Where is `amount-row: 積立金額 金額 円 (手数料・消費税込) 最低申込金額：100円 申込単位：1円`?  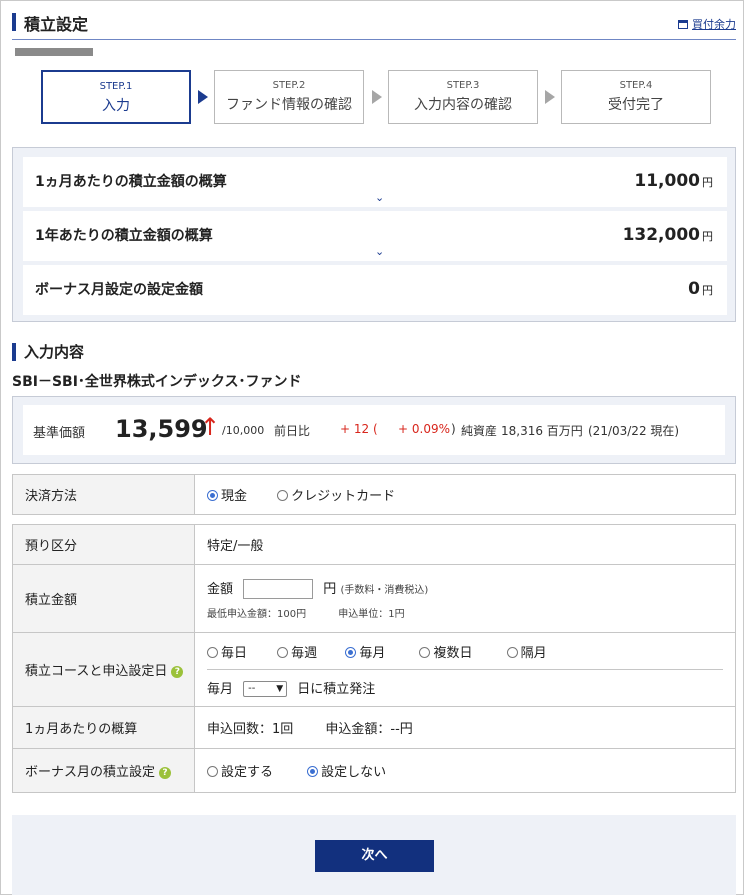
amount-row: 積立金額 金額 円 (手数料・消費税込) 最低申込金額：100円 申込単位：1円 is located at coordinates (374, 598).